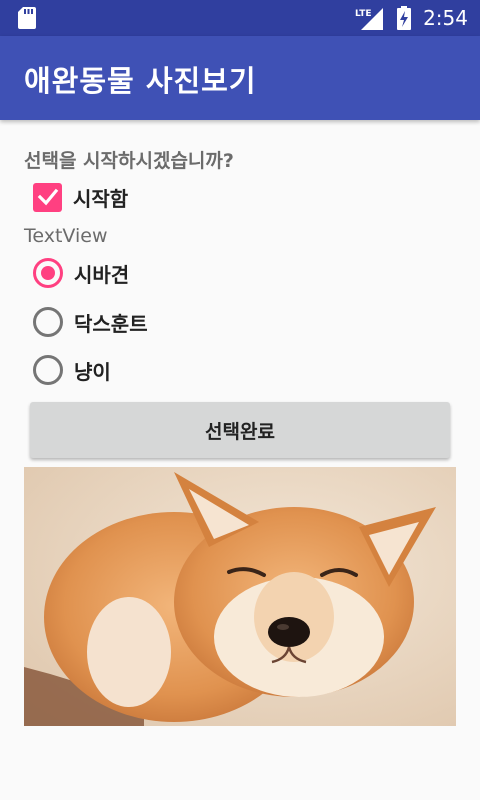  Describe the element at coordinates (240, 18) in the screenshot. I see `status-bar: LTE 2:54` at that location.